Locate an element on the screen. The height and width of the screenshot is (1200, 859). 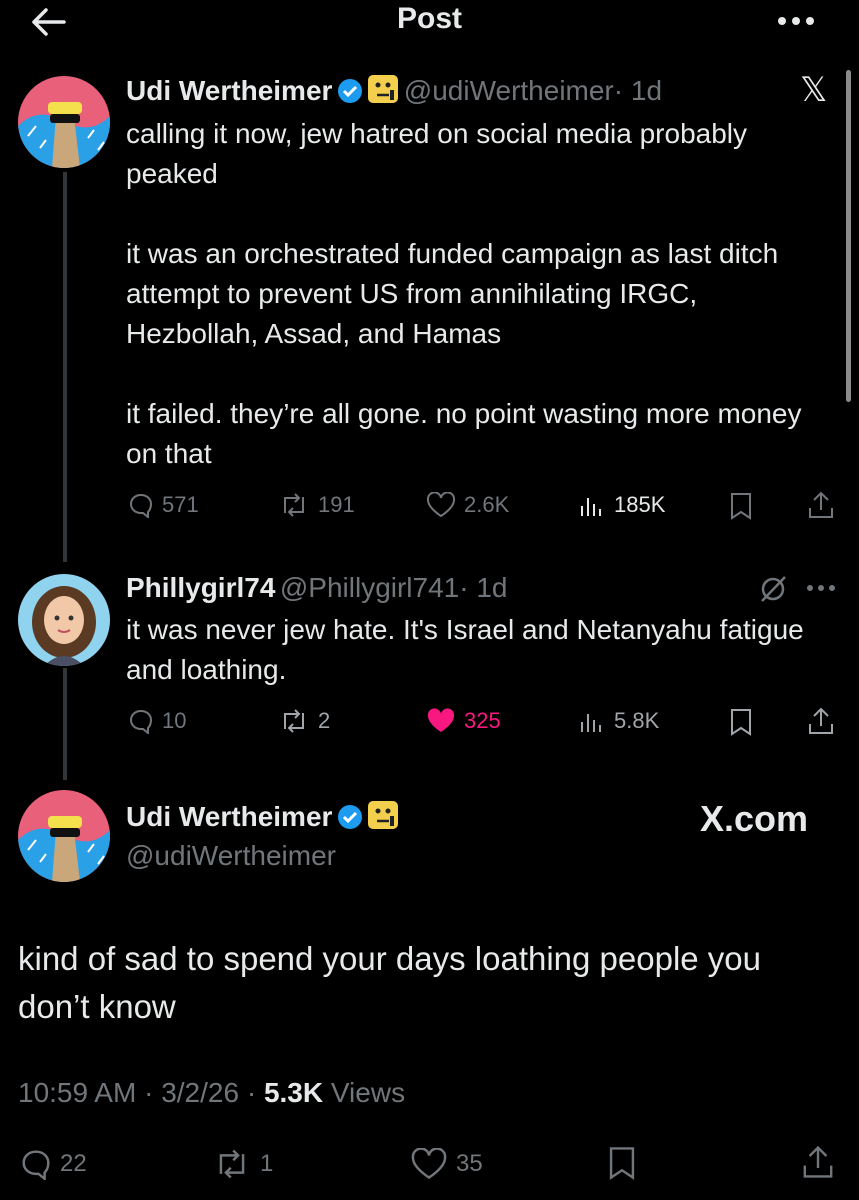
reply-count: 10 is located at coordinates (174, 720).